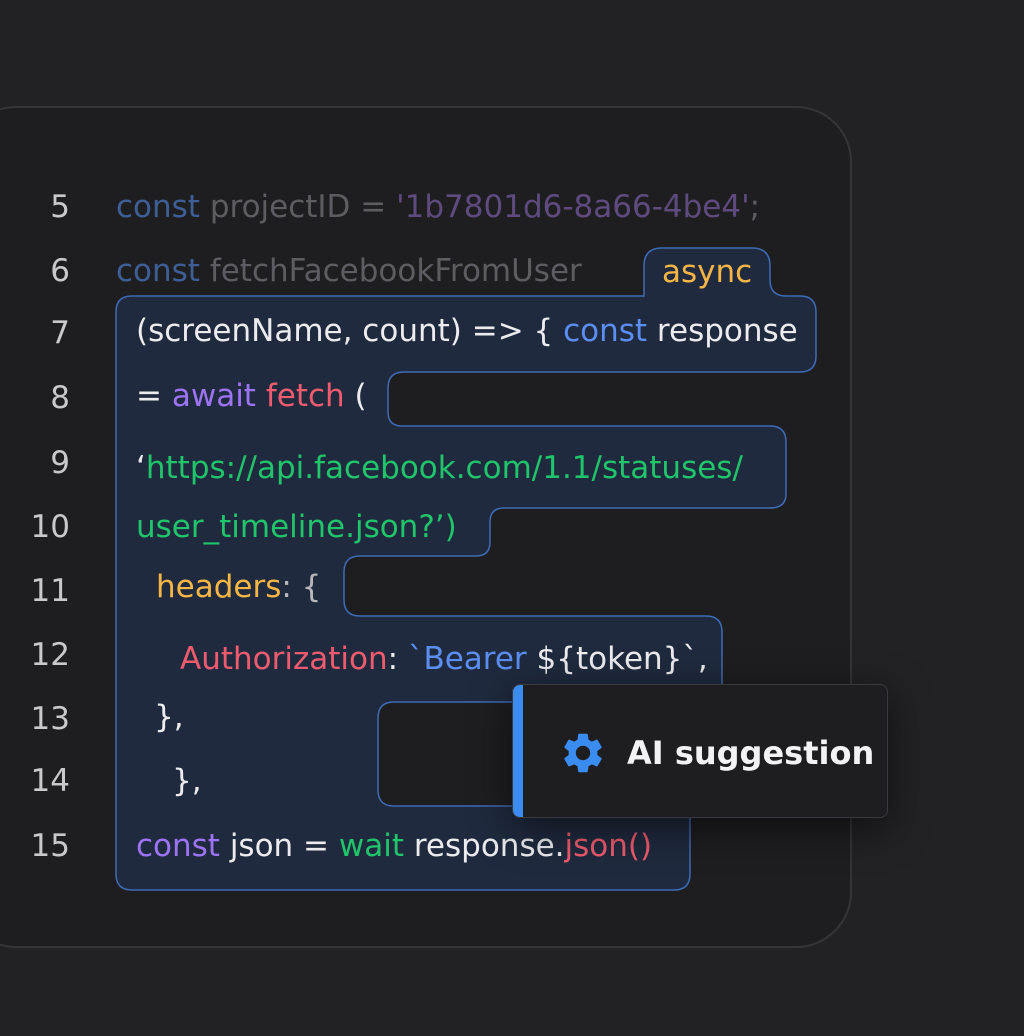 The image size is (1024, 1036). I want to click on code-token: '1b7801d6-8a66-4be4', so click(573, 207).